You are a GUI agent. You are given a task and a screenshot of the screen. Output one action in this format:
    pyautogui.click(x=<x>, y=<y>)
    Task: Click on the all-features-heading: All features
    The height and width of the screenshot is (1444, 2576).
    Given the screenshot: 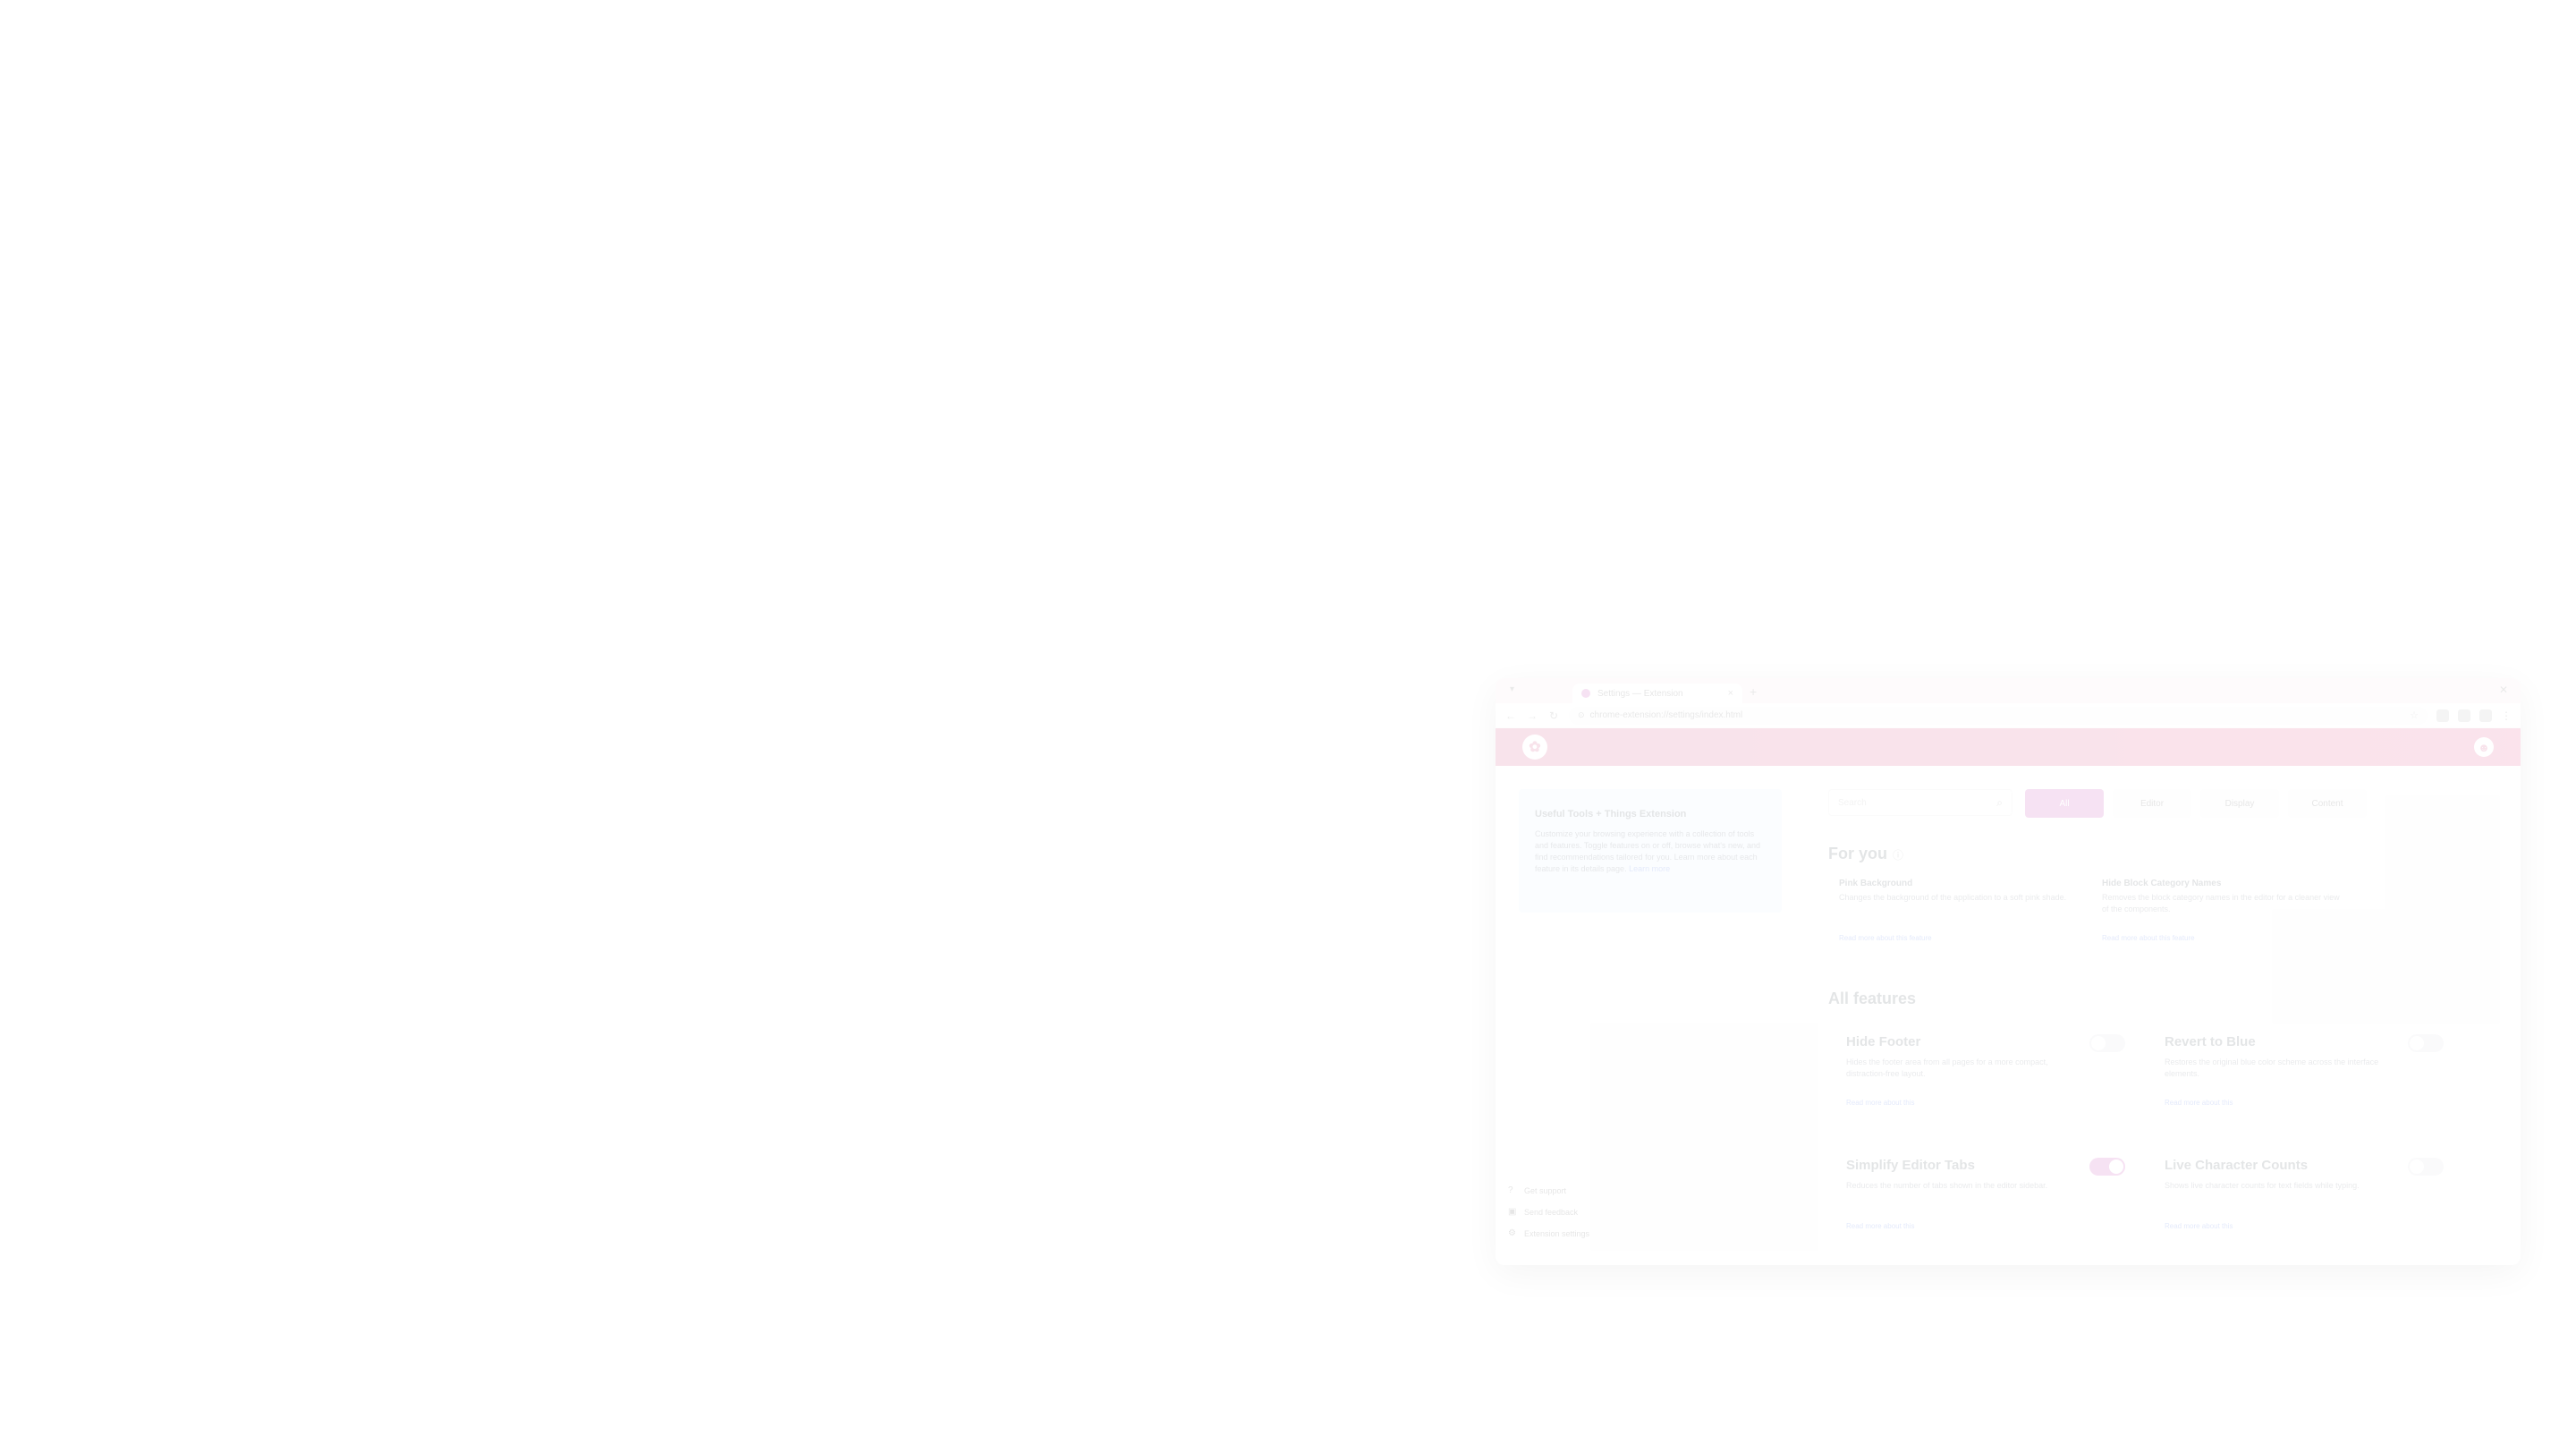 What is the action you would take?
    pyautogui.click(x=1872, y=999)
    